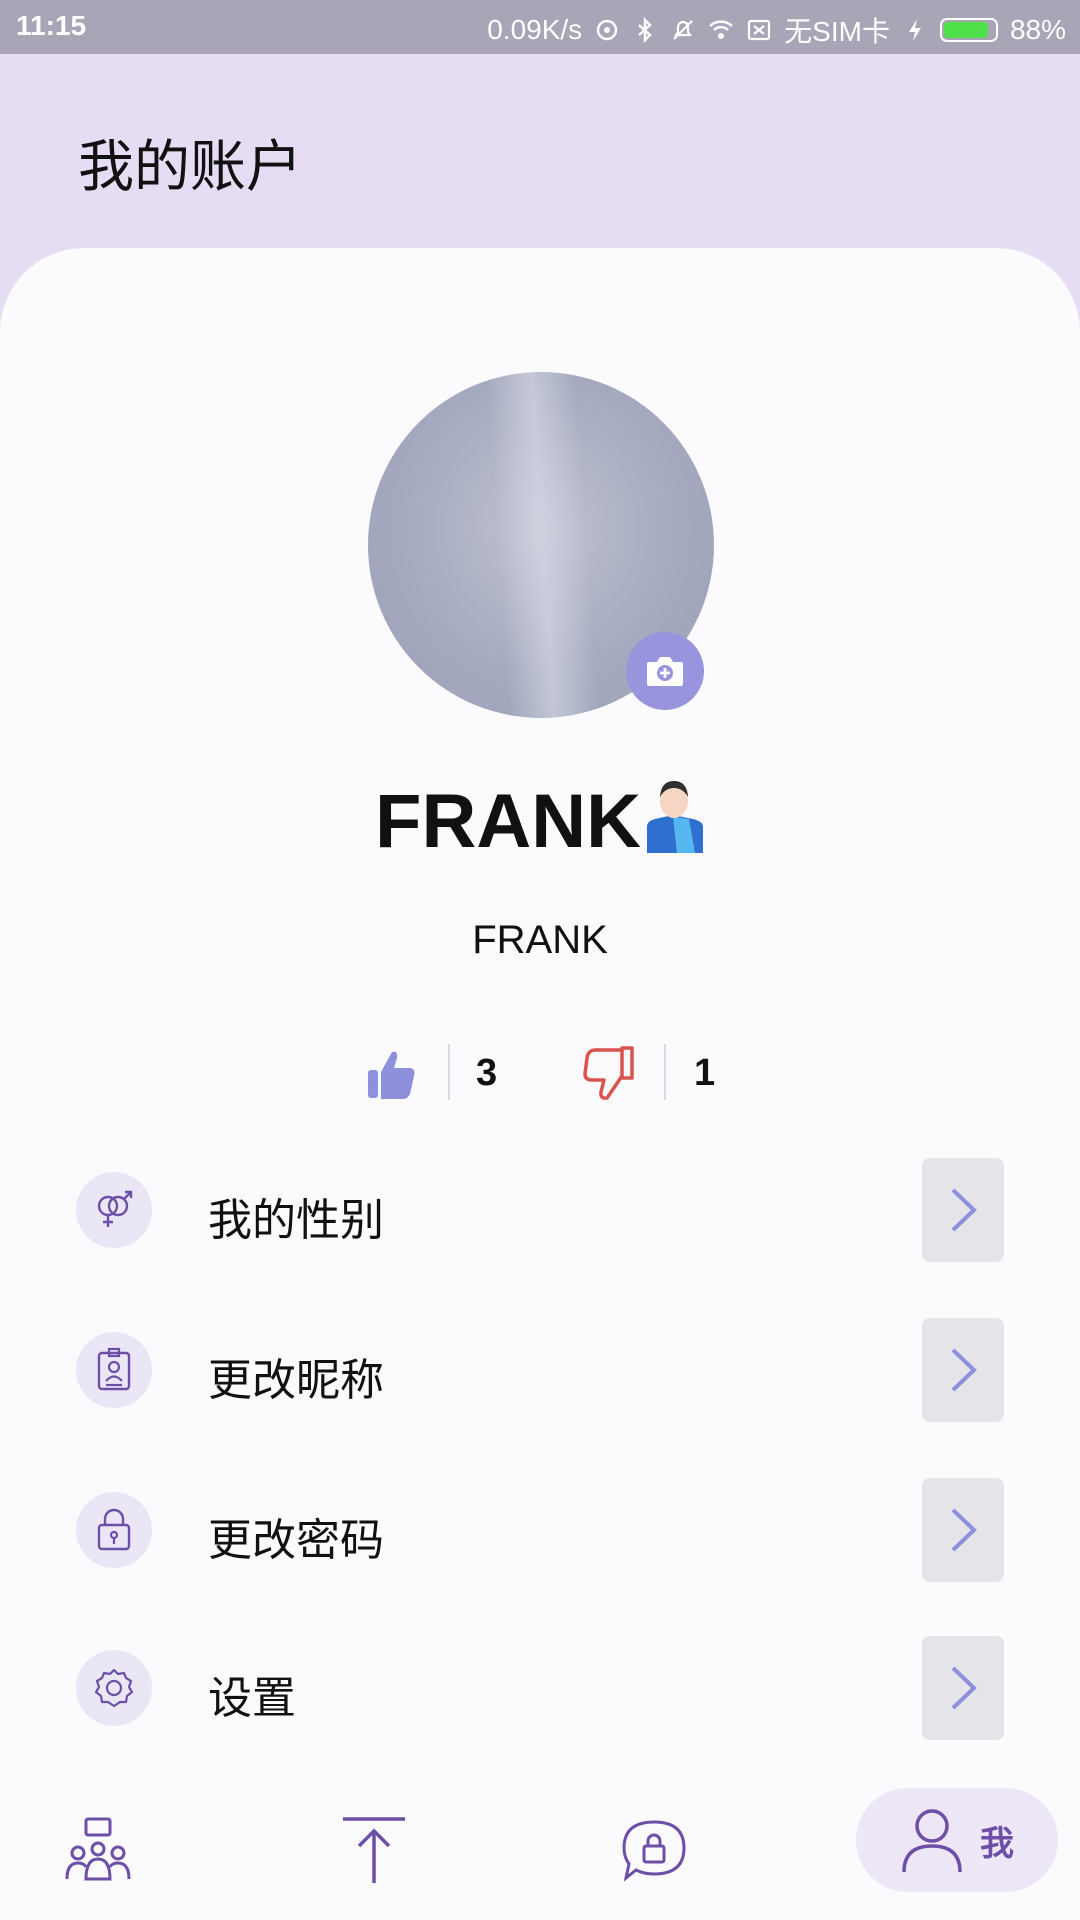 This screenshot has height=1920, width=1080. I want to click on gear-icon-wrap, so click(114, 1688).